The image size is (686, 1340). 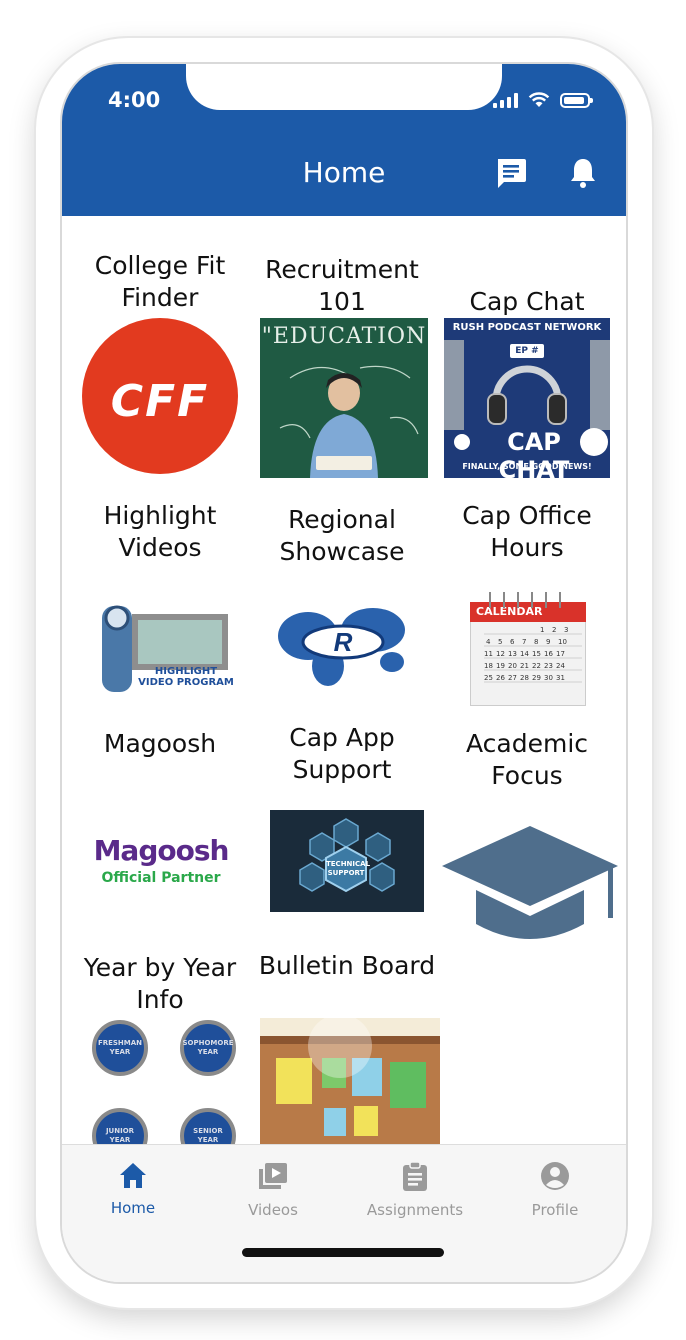 I want to click on tab-label: Profile, so click(x=555, y=1210).